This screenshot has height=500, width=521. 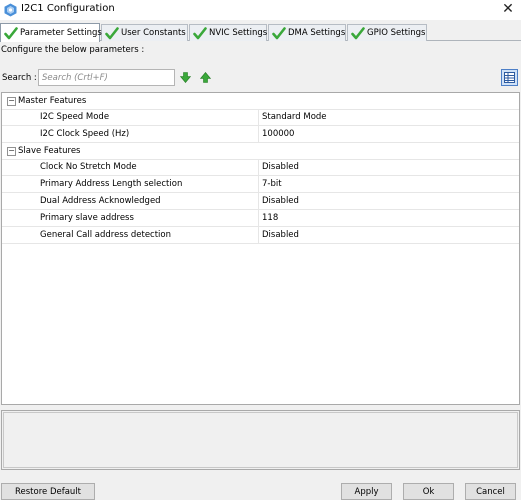 What do you see at coordinates (87, 218) in the screenshot?
I see `param-name: Primary slave address` at bounding box center [87, 218].